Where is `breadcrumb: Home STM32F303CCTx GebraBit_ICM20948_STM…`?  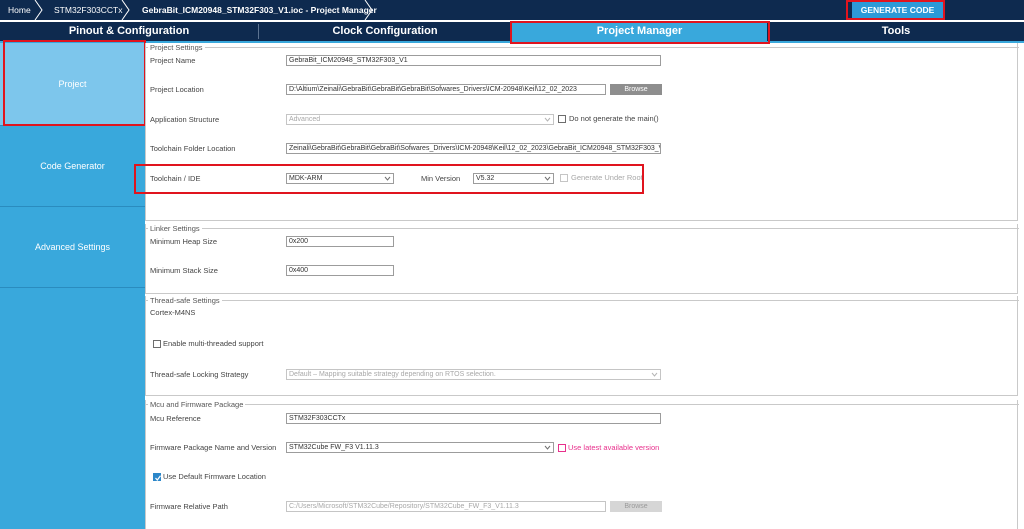 breadcrumb: Home STM32F303CCTx GebraBit_ICM20948_STM… is located at coordinates (512, 10).